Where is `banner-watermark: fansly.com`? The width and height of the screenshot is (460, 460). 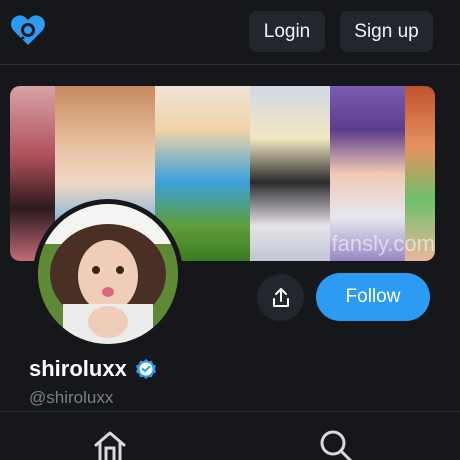 banner-watermark: fansly.com is located at coordinates (383, 243).